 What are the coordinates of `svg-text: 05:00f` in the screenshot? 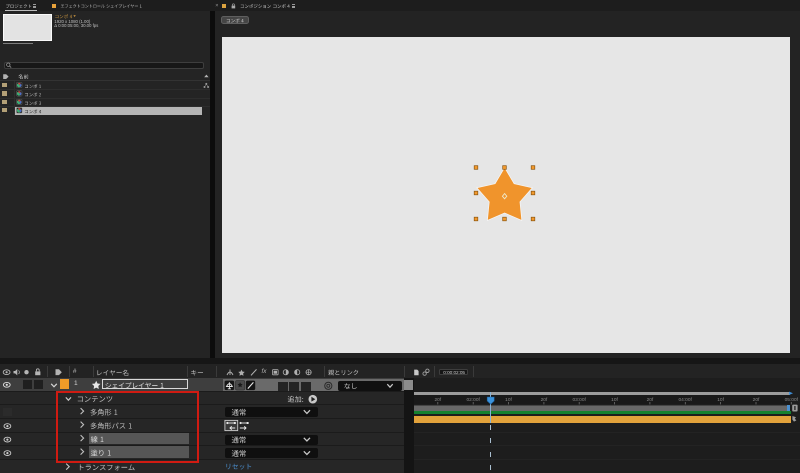 It's located at (792, 400).